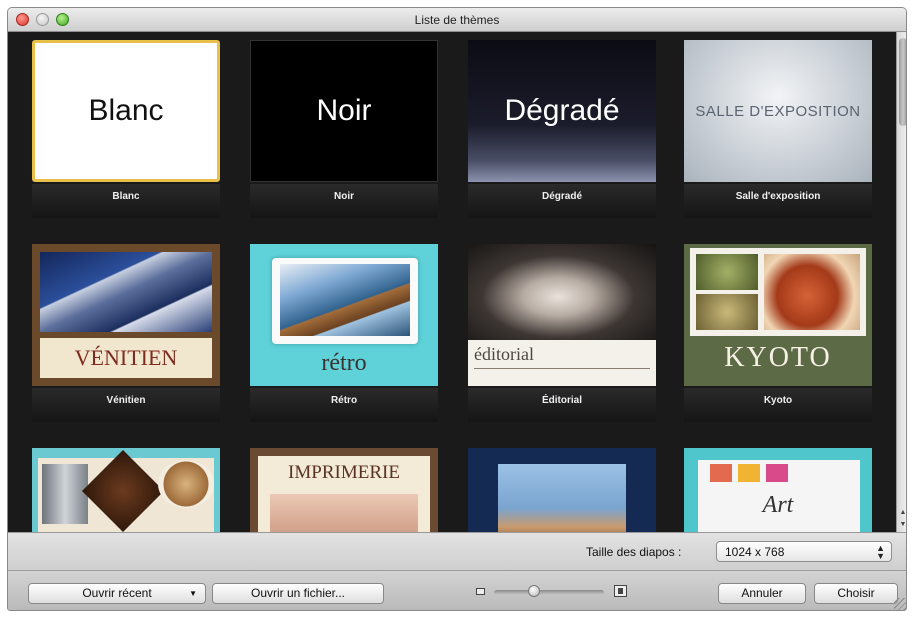 This screenshot has height=618, width=914. Describe the element at coordinates (778, 505) in the screenshot. I see `thumbnail-title: Art` at that location.